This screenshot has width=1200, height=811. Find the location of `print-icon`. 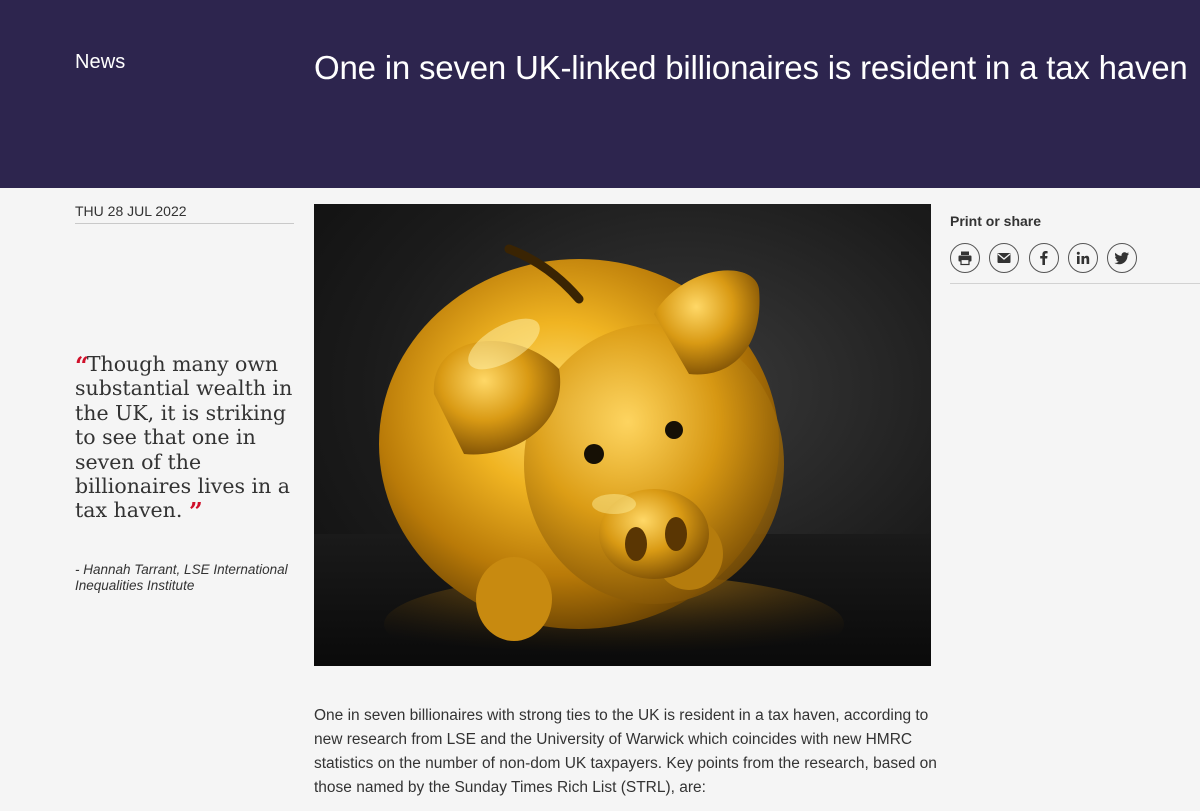

print-icon is located at coordinates (965, 258).